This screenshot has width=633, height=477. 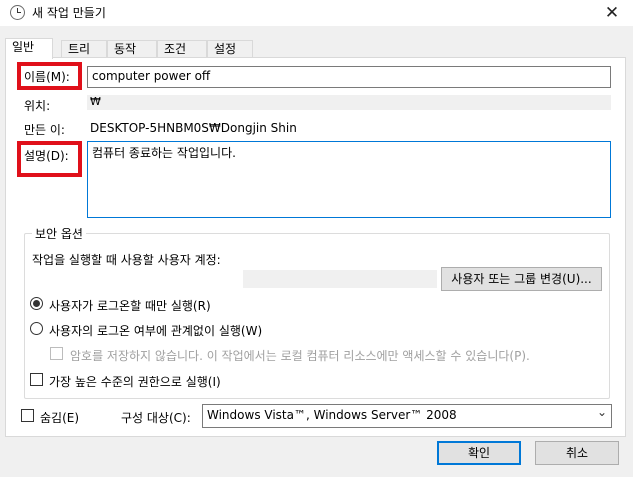 I want to click on run-when-logged-on-radio, so click(x=36, y=303).